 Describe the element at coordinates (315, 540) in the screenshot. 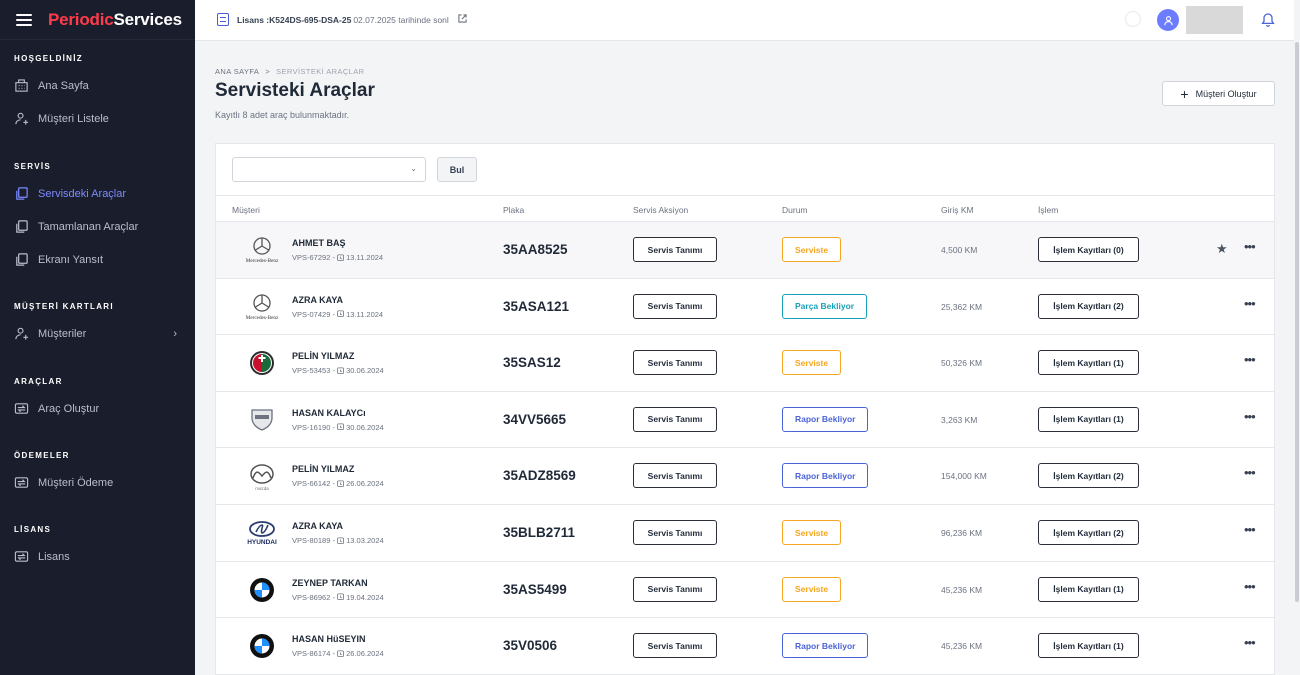

I see `customer-code: VPS-80189 -` at that location.